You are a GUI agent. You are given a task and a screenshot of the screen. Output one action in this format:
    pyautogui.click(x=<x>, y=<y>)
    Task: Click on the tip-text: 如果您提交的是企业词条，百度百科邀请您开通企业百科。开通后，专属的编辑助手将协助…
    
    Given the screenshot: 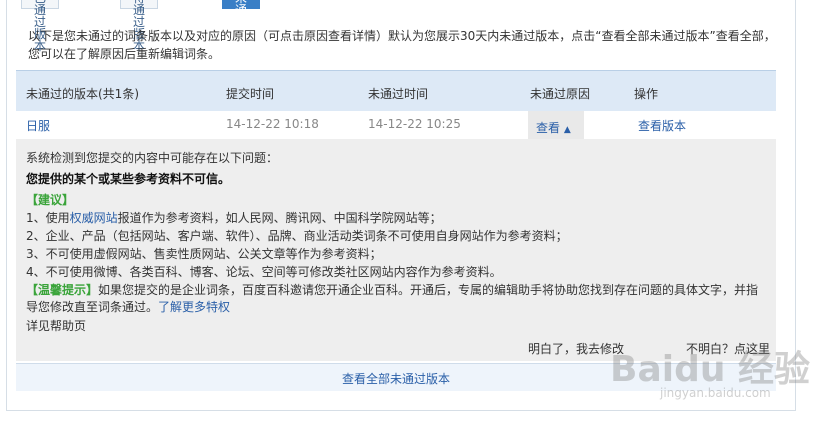 What is the action you would take?
    pyautogui.click(x=392, y=298)
    